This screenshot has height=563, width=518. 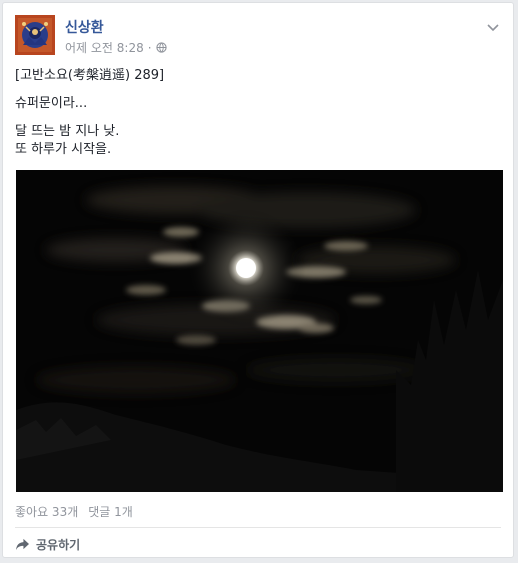 I want to click on post-stats: 좋아요 33개 댓글 1개, so click(x=74, y=511).